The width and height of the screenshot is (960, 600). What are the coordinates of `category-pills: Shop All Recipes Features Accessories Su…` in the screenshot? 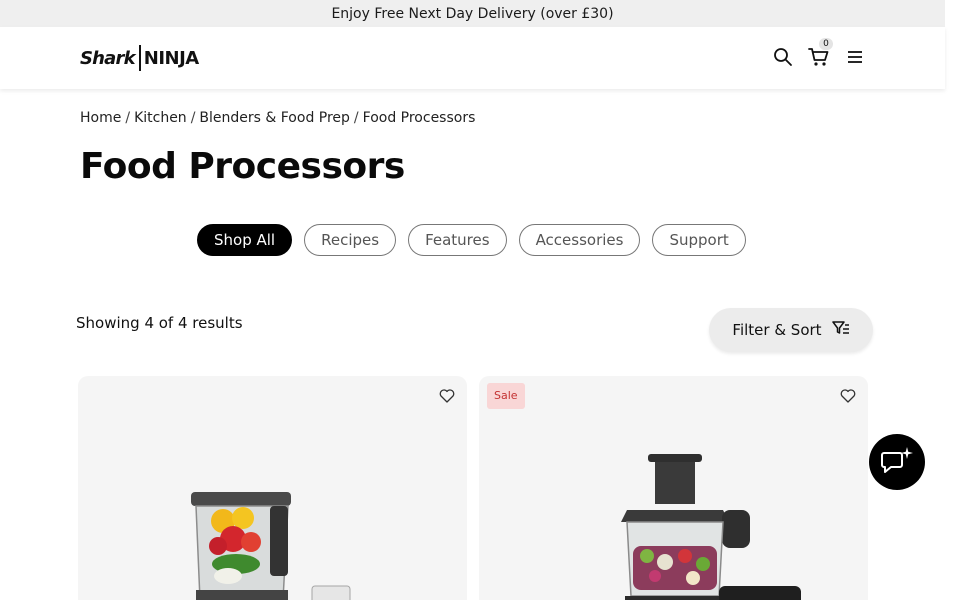 It's located at (471, 240).